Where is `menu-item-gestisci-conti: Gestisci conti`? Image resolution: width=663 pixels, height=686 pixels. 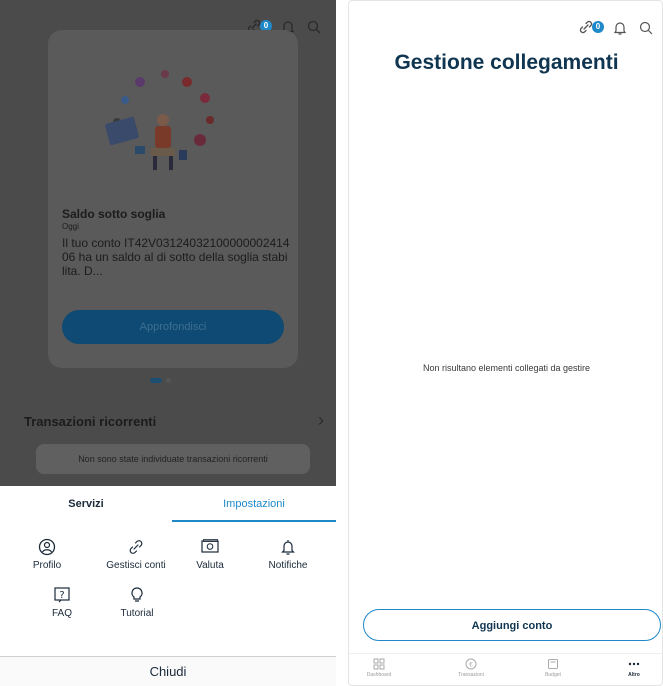 menu-item-gestisci-conti: Gestisci conti is located at coordinates (136, 554).